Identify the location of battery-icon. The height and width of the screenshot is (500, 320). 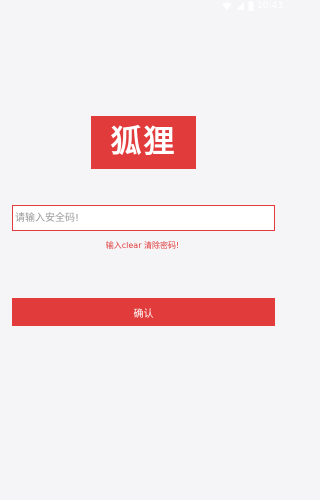
(251, 6).